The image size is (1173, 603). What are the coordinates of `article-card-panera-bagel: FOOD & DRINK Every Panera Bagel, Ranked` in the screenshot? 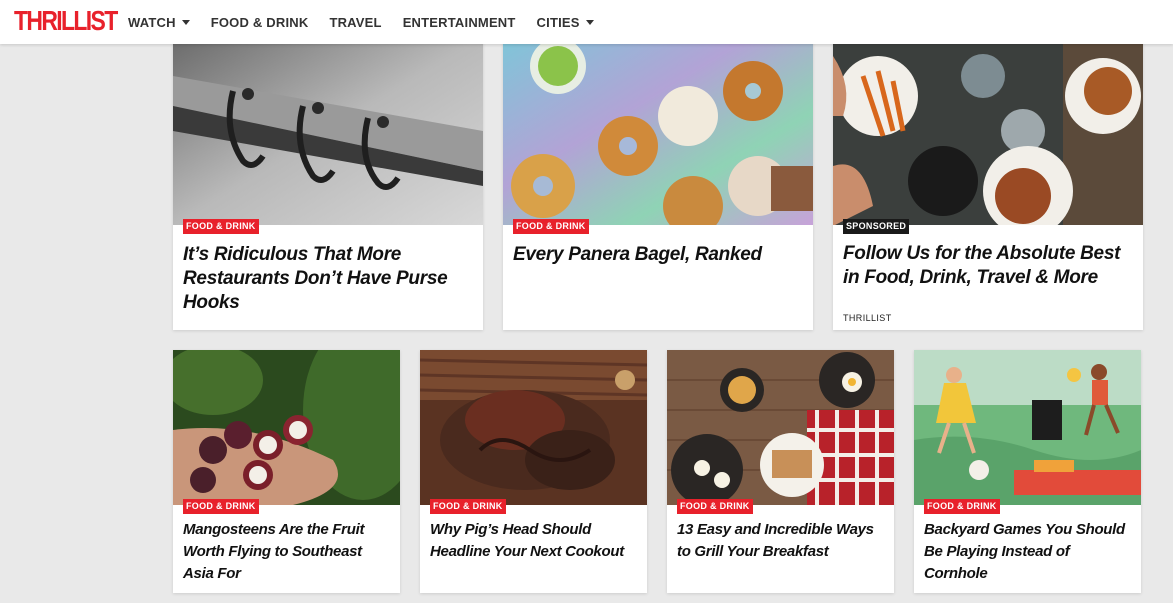 It's located at (658, 183).